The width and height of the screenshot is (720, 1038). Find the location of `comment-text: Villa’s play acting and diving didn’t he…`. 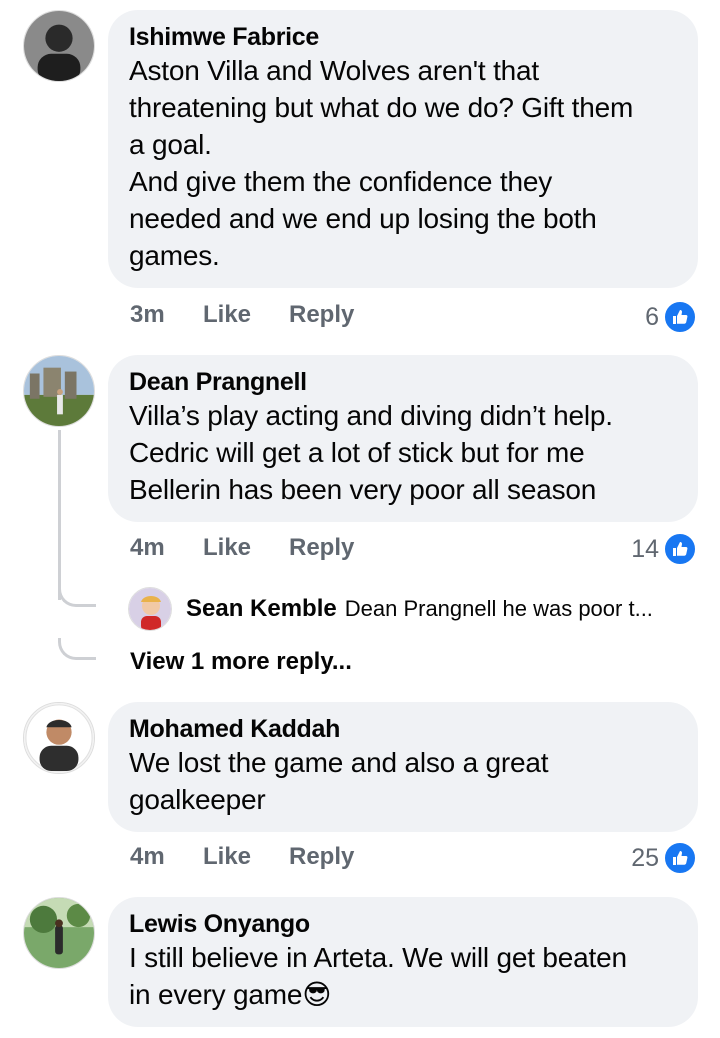

comment-text: Villa’s play acting and diving didn’t he… is located at coordinates (371, 452).